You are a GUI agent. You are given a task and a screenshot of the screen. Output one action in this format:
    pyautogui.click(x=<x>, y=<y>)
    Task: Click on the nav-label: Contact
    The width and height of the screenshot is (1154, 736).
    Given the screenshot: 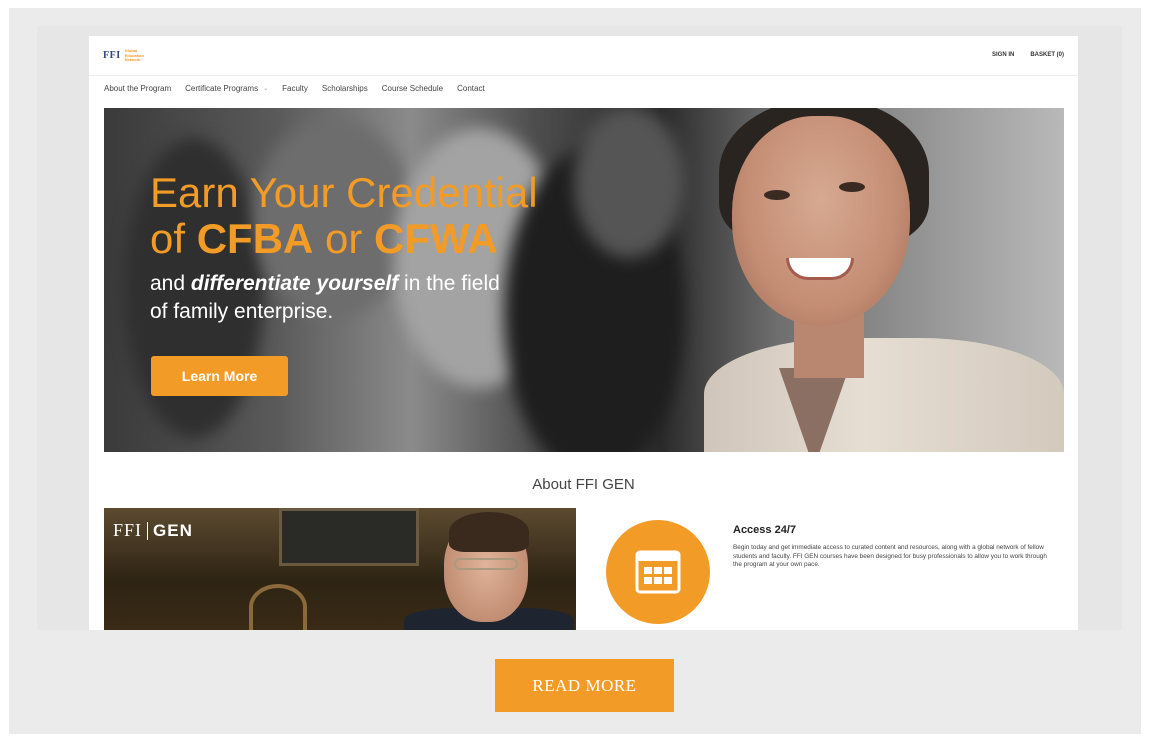 What is the action you would take?
    pyautogui.click(x=471, y=88)
    